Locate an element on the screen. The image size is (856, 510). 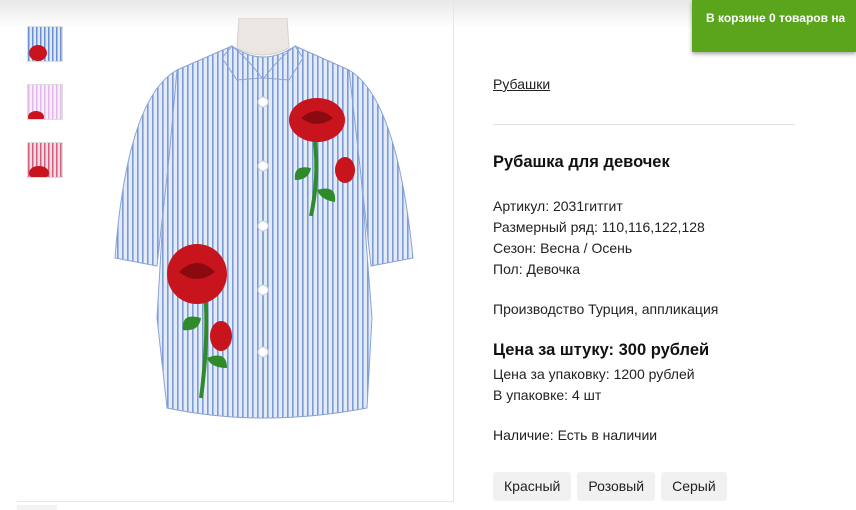
spec-sizes: Размерный ряд: 110,116,122,128 is located at coordinates (599, 227).